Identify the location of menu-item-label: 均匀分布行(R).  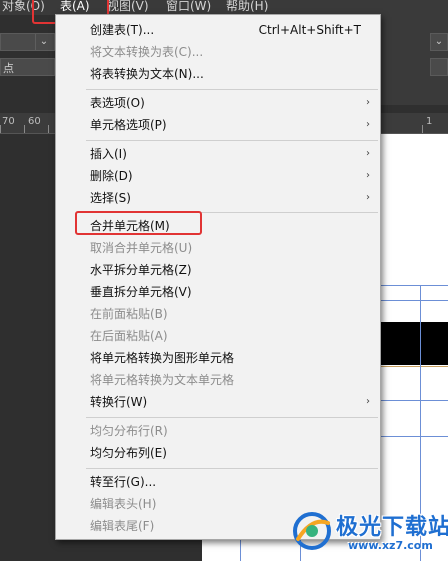
(129, 431).